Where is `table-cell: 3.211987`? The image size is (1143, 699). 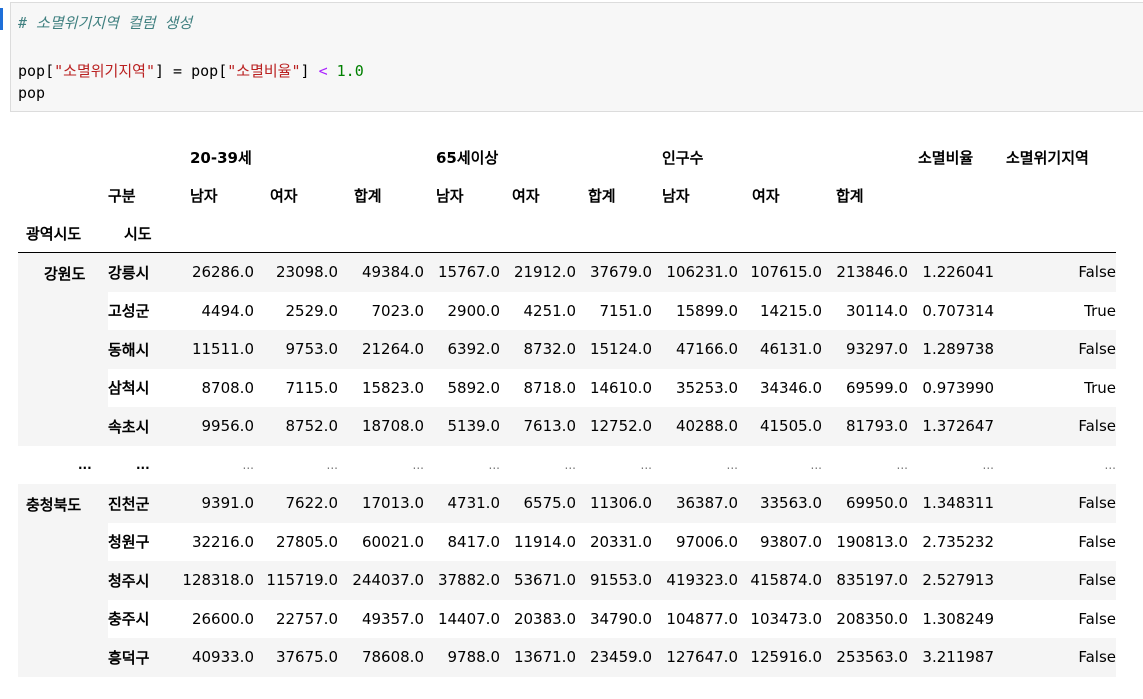 table-cell: 3.211987 is located at coordinates (951, 657).